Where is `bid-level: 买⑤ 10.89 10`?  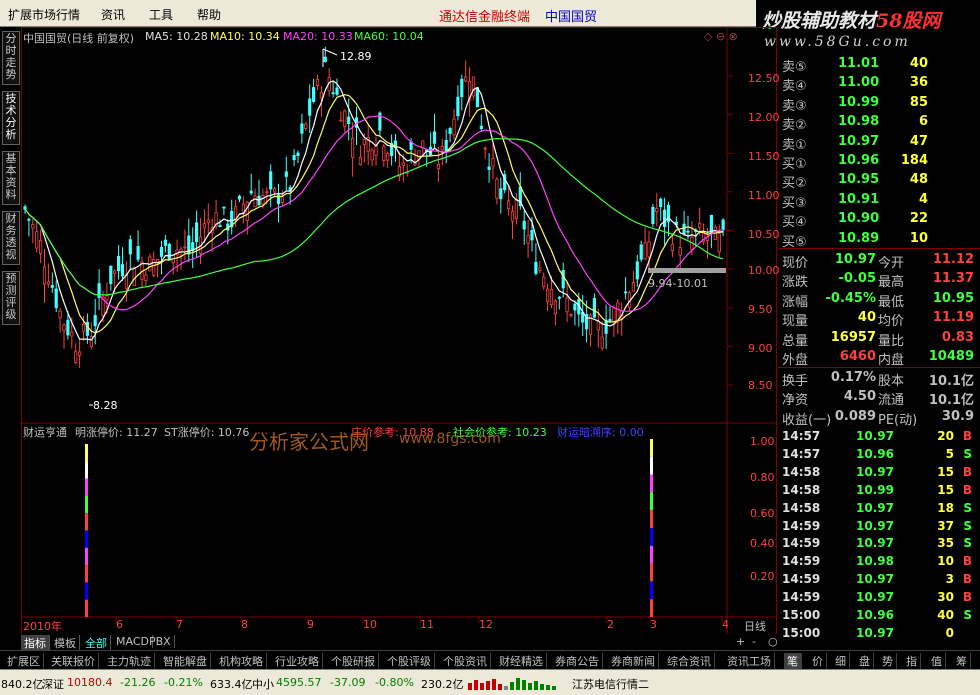 bid-level: 买⑤ 10.89 10 is located at coordinates (879, 239).